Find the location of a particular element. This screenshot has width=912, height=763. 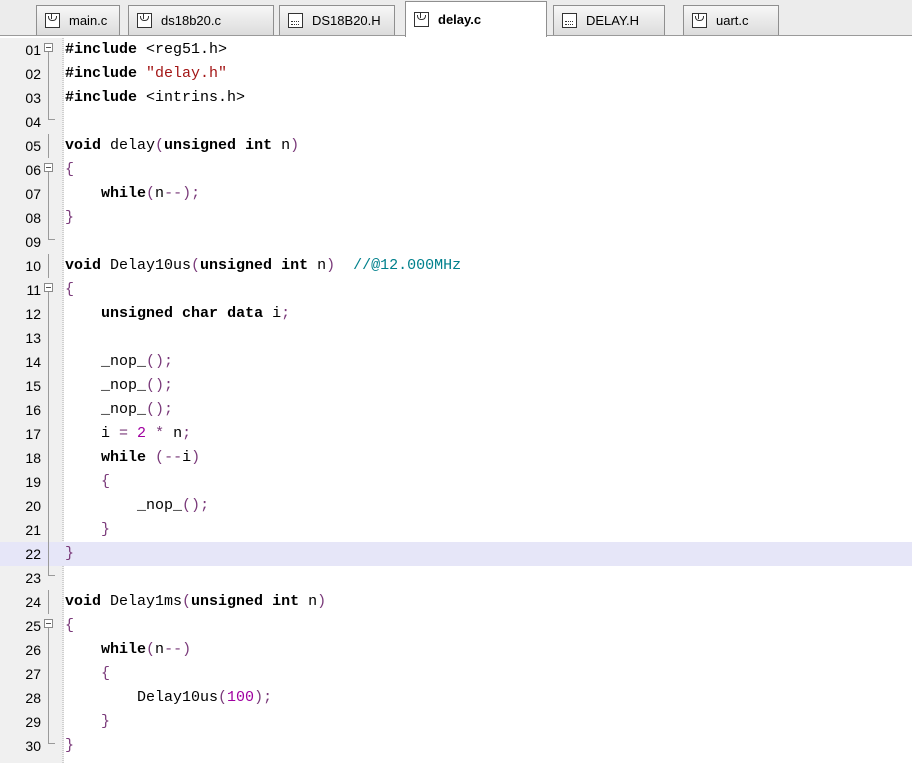

code-text: void Delay1ms(unsigned int n) is located at coordinates (195, 602).